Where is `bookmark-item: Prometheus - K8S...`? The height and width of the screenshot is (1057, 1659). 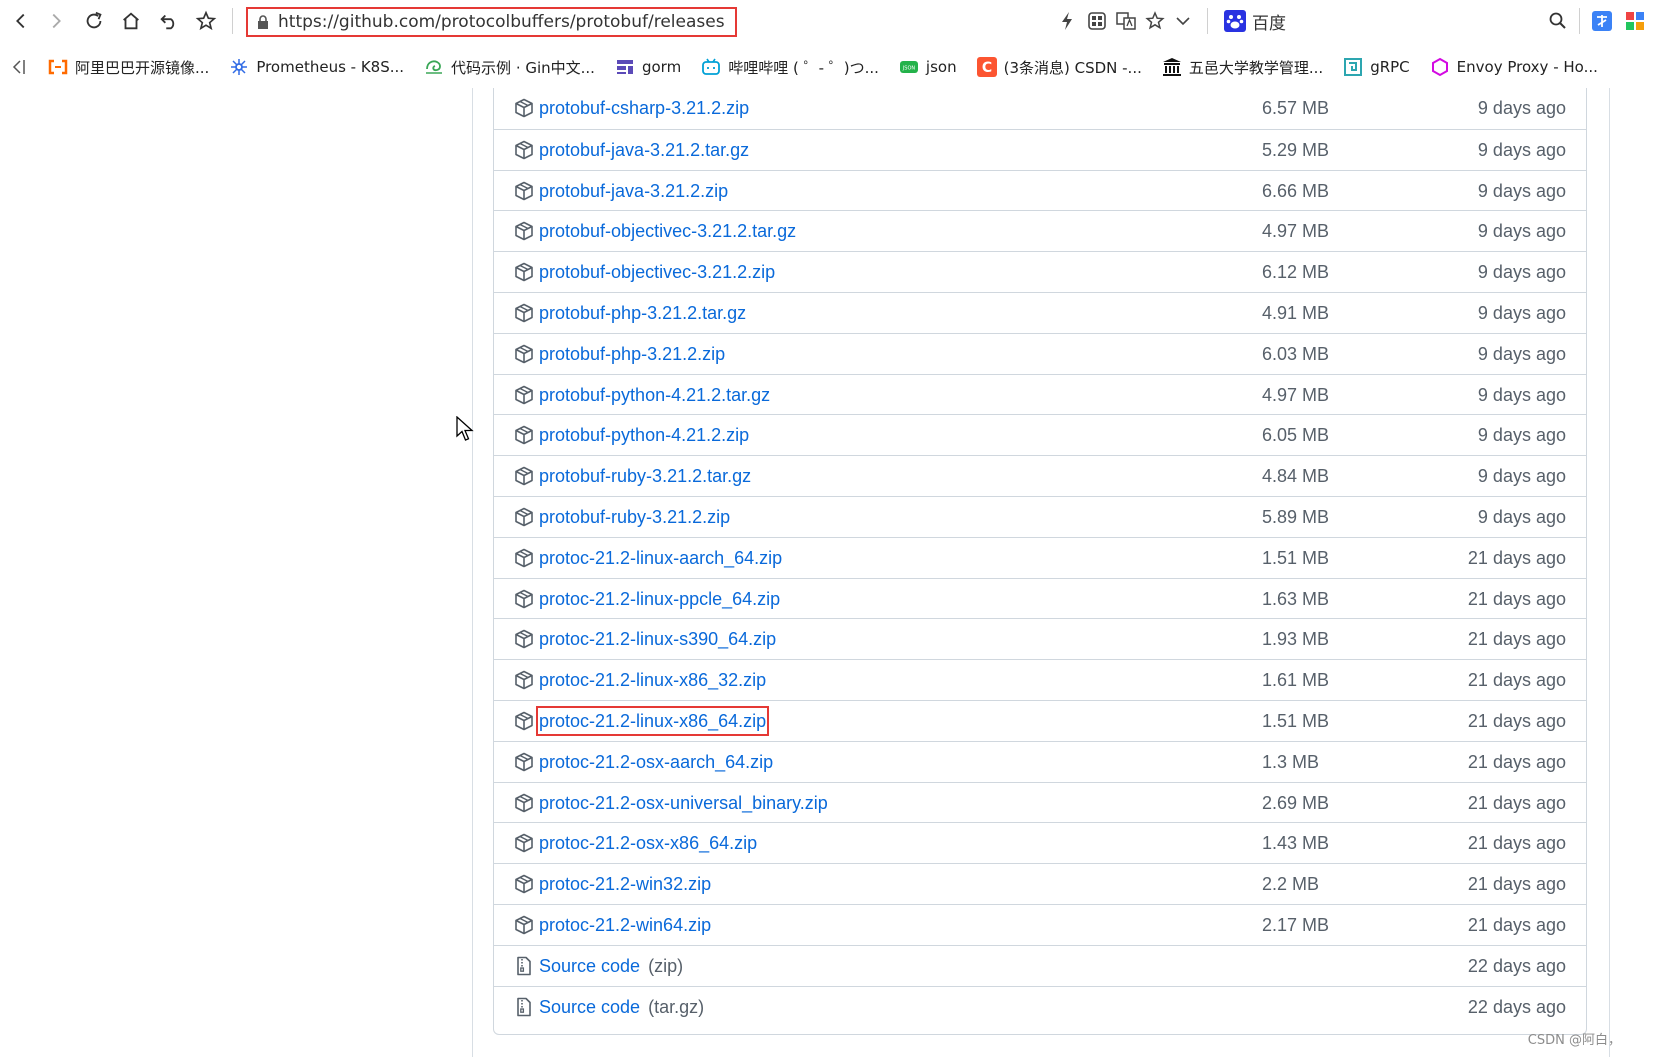 bookmark-item: Prometheus - K8S... is located at coordinates (316, 67).